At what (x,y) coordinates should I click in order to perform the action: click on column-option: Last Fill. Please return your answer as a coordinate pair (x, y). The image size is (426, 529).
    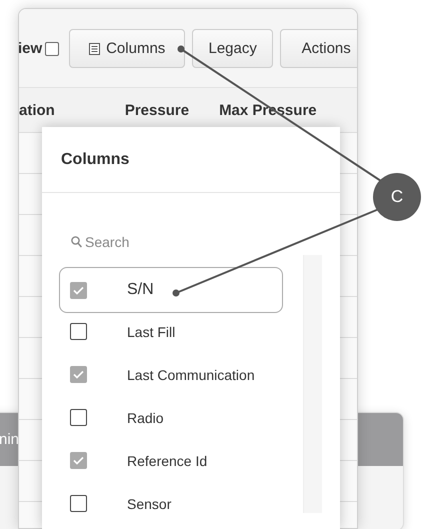
    Looking at the image, I should click on (171, 331).